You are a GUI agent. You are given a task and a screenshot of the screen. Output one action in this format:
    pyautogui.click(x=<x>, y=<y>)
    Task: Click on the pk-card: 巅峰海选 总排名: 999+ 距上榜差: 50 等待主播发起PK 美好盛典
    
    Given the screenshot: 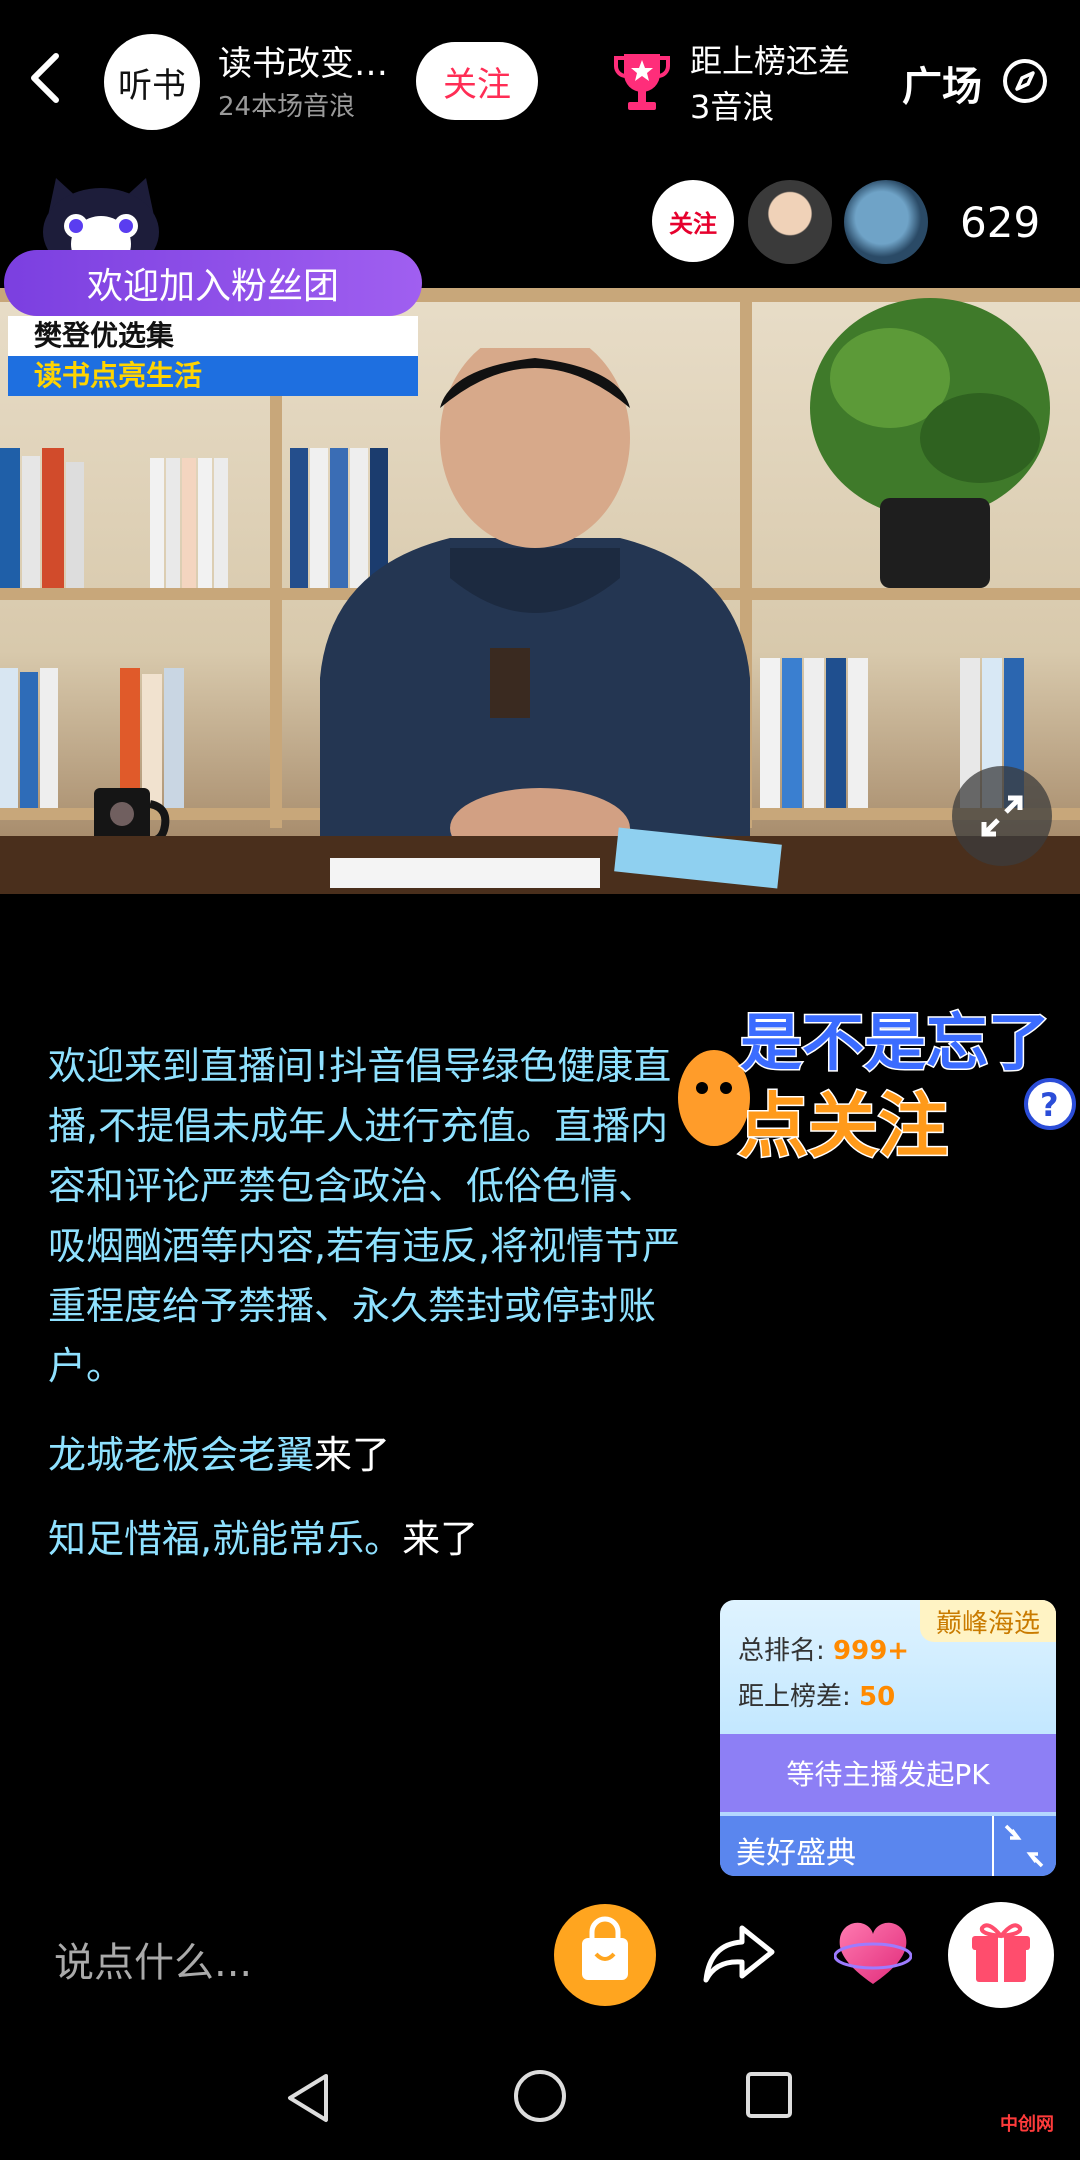 What is the action you would take?
    pyautogui.click(x=888, y=1738)
    